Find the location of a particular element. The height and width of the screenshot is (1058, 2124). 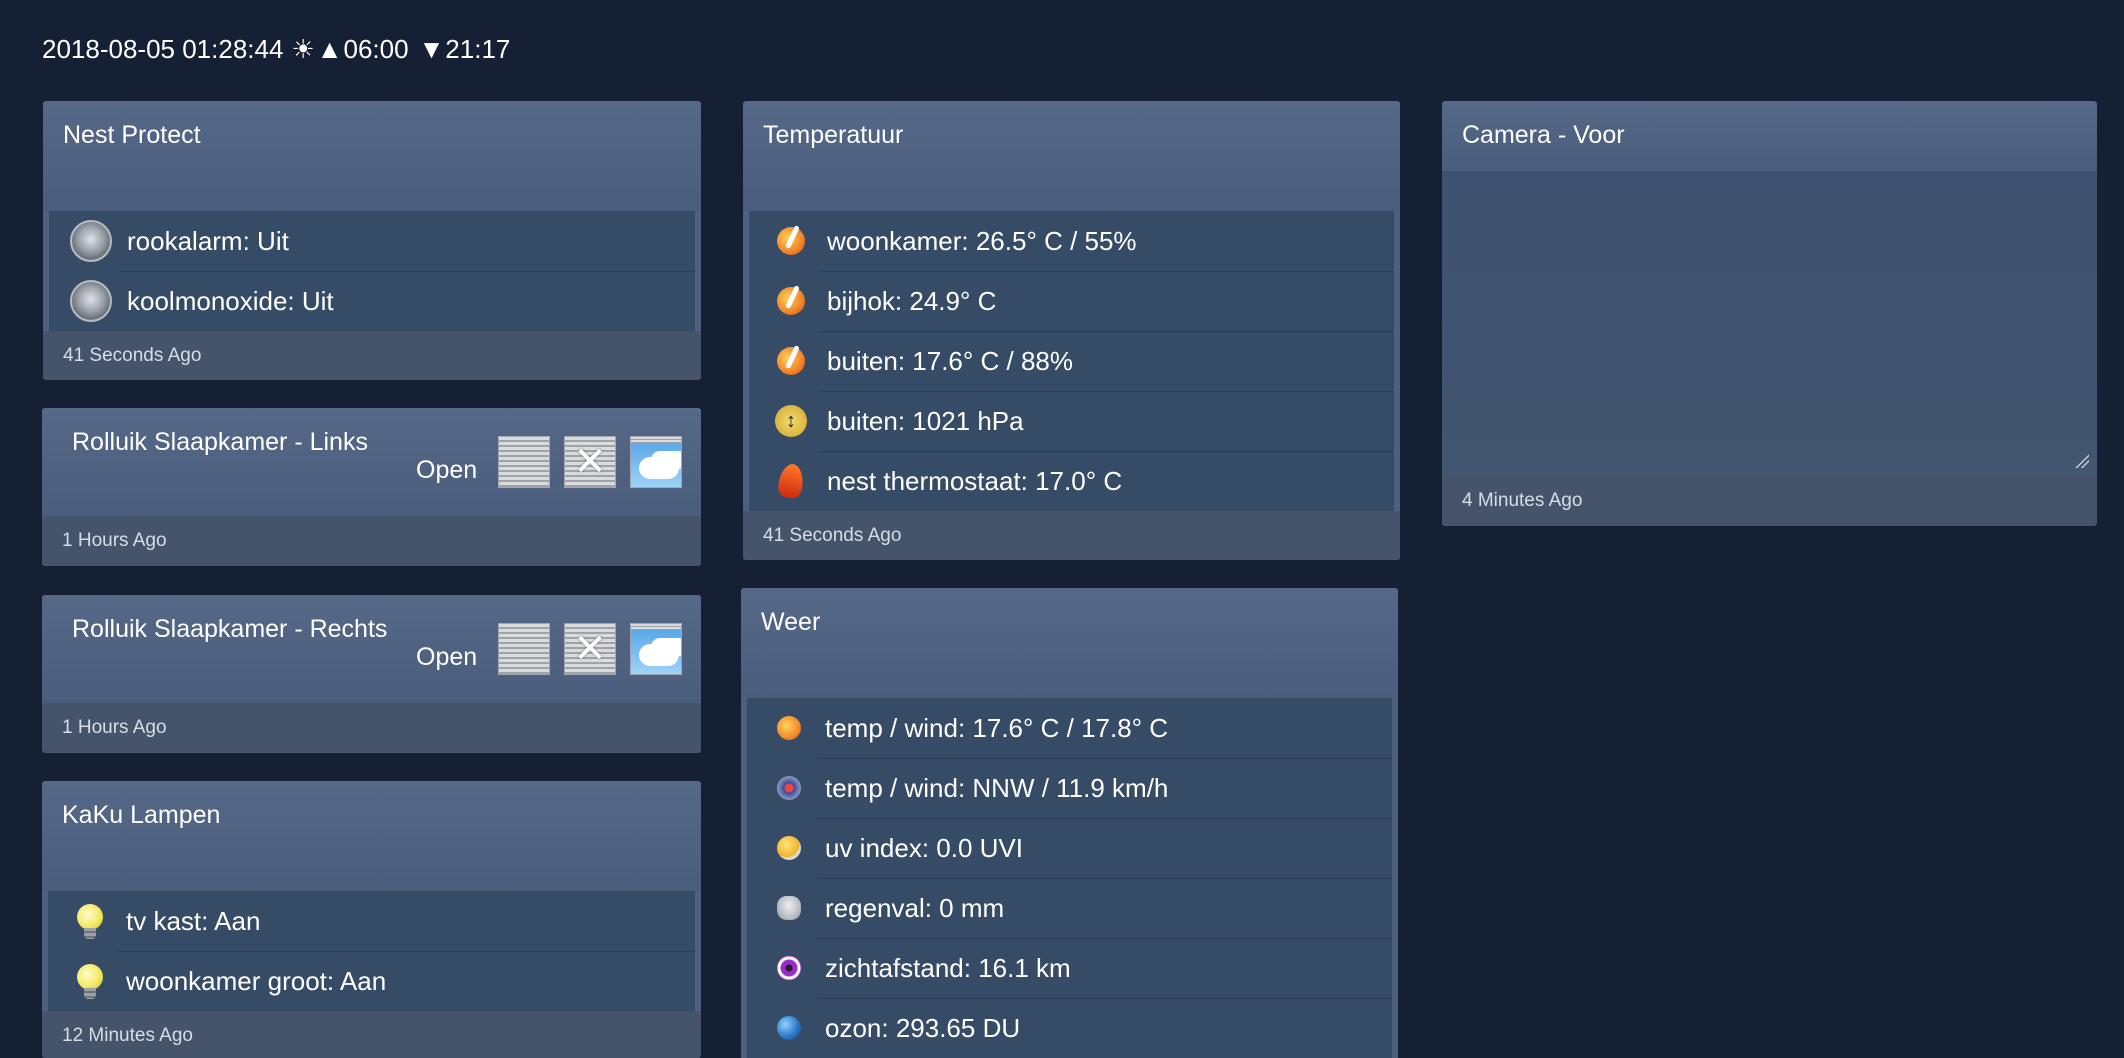

list-item: nest thermostaat: 17.0° C is located at coordinates (1071, 481).